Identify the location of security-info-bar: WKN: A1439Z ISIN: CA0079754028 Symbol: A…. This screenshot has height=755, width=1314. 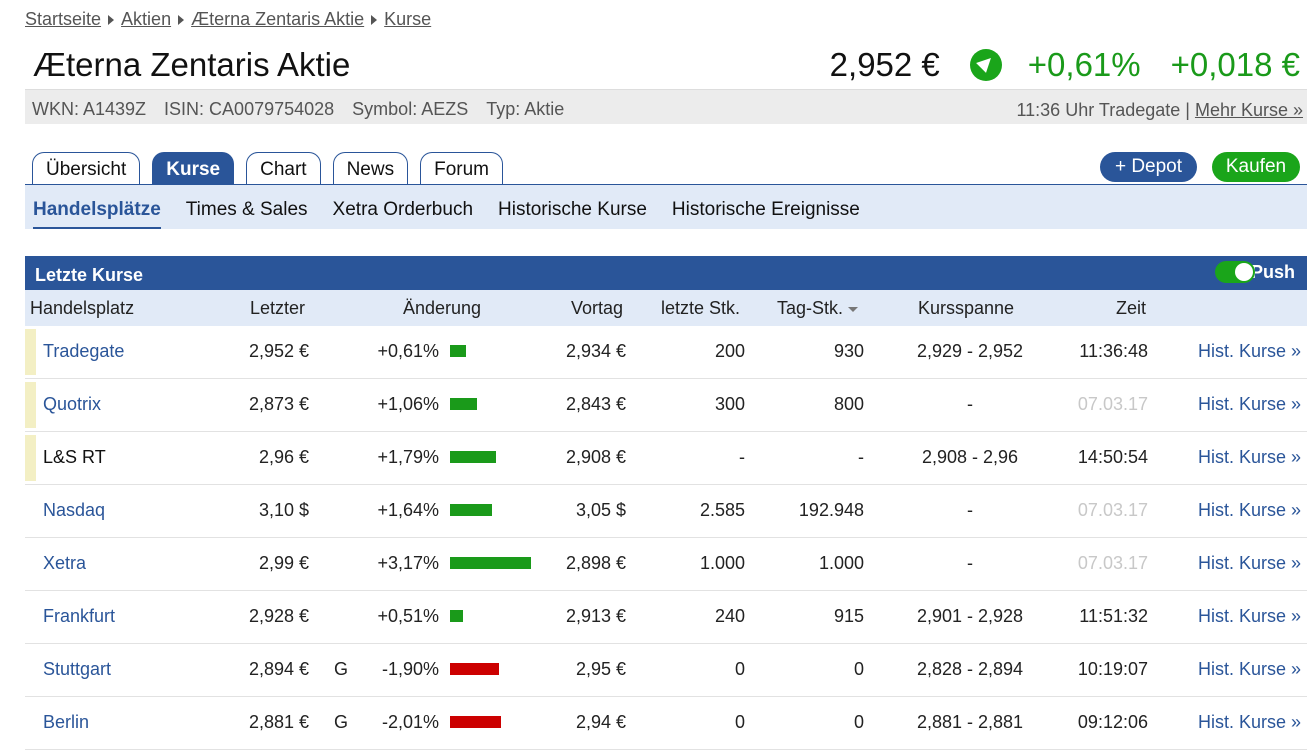
(666, 106).